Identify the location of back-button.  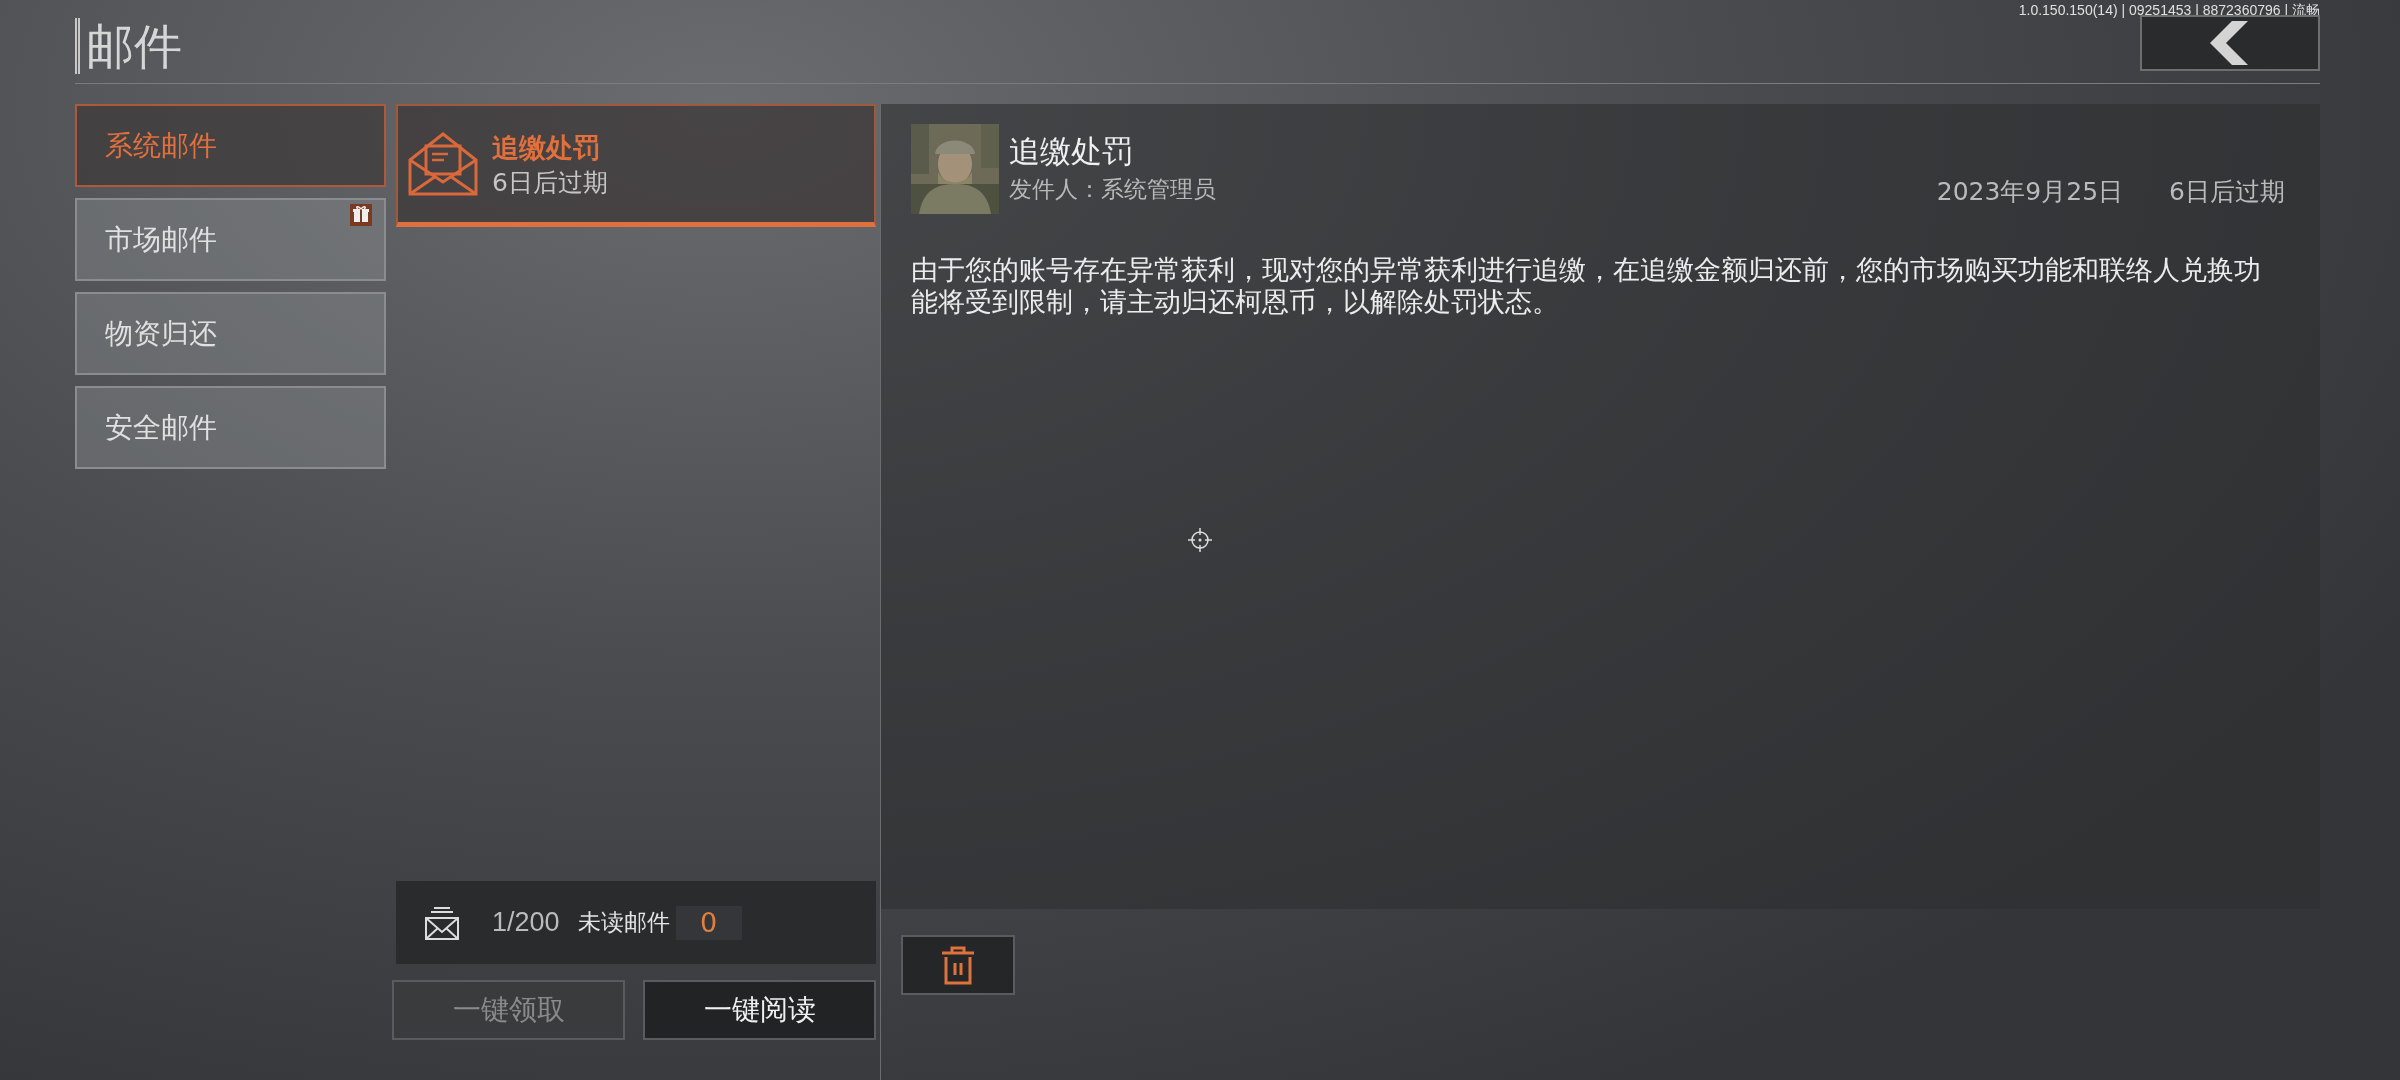
(2230, 43).